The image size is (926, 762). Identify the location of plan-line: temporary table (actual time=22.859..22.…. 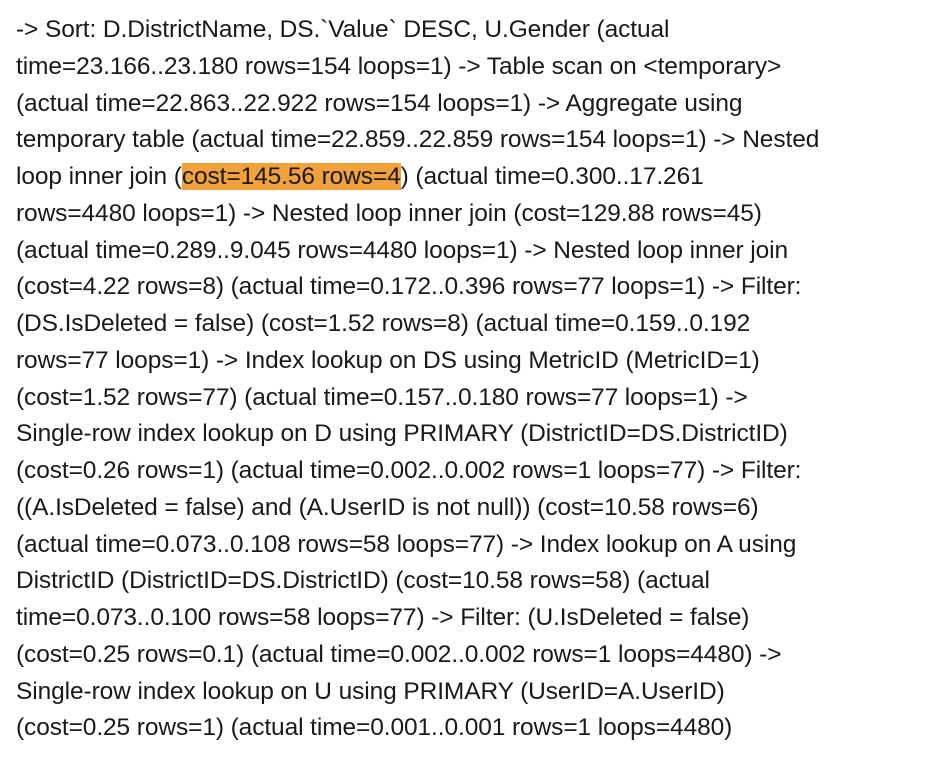
(418, 140).